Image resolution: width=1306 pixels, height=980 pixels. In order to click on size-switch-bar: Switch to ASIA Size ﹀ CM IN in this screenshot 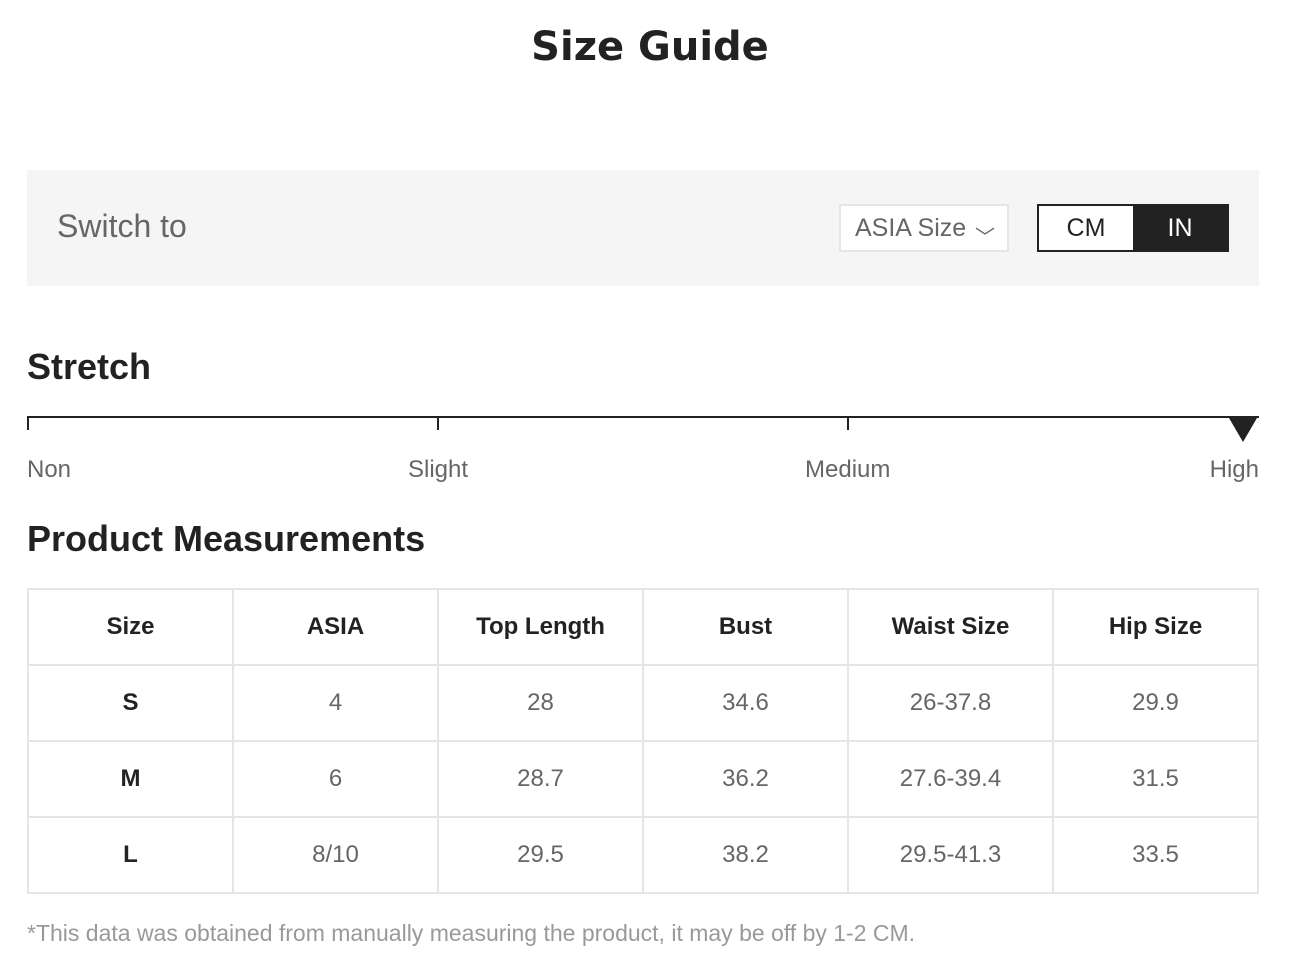, I will do `click(643, 228)`.